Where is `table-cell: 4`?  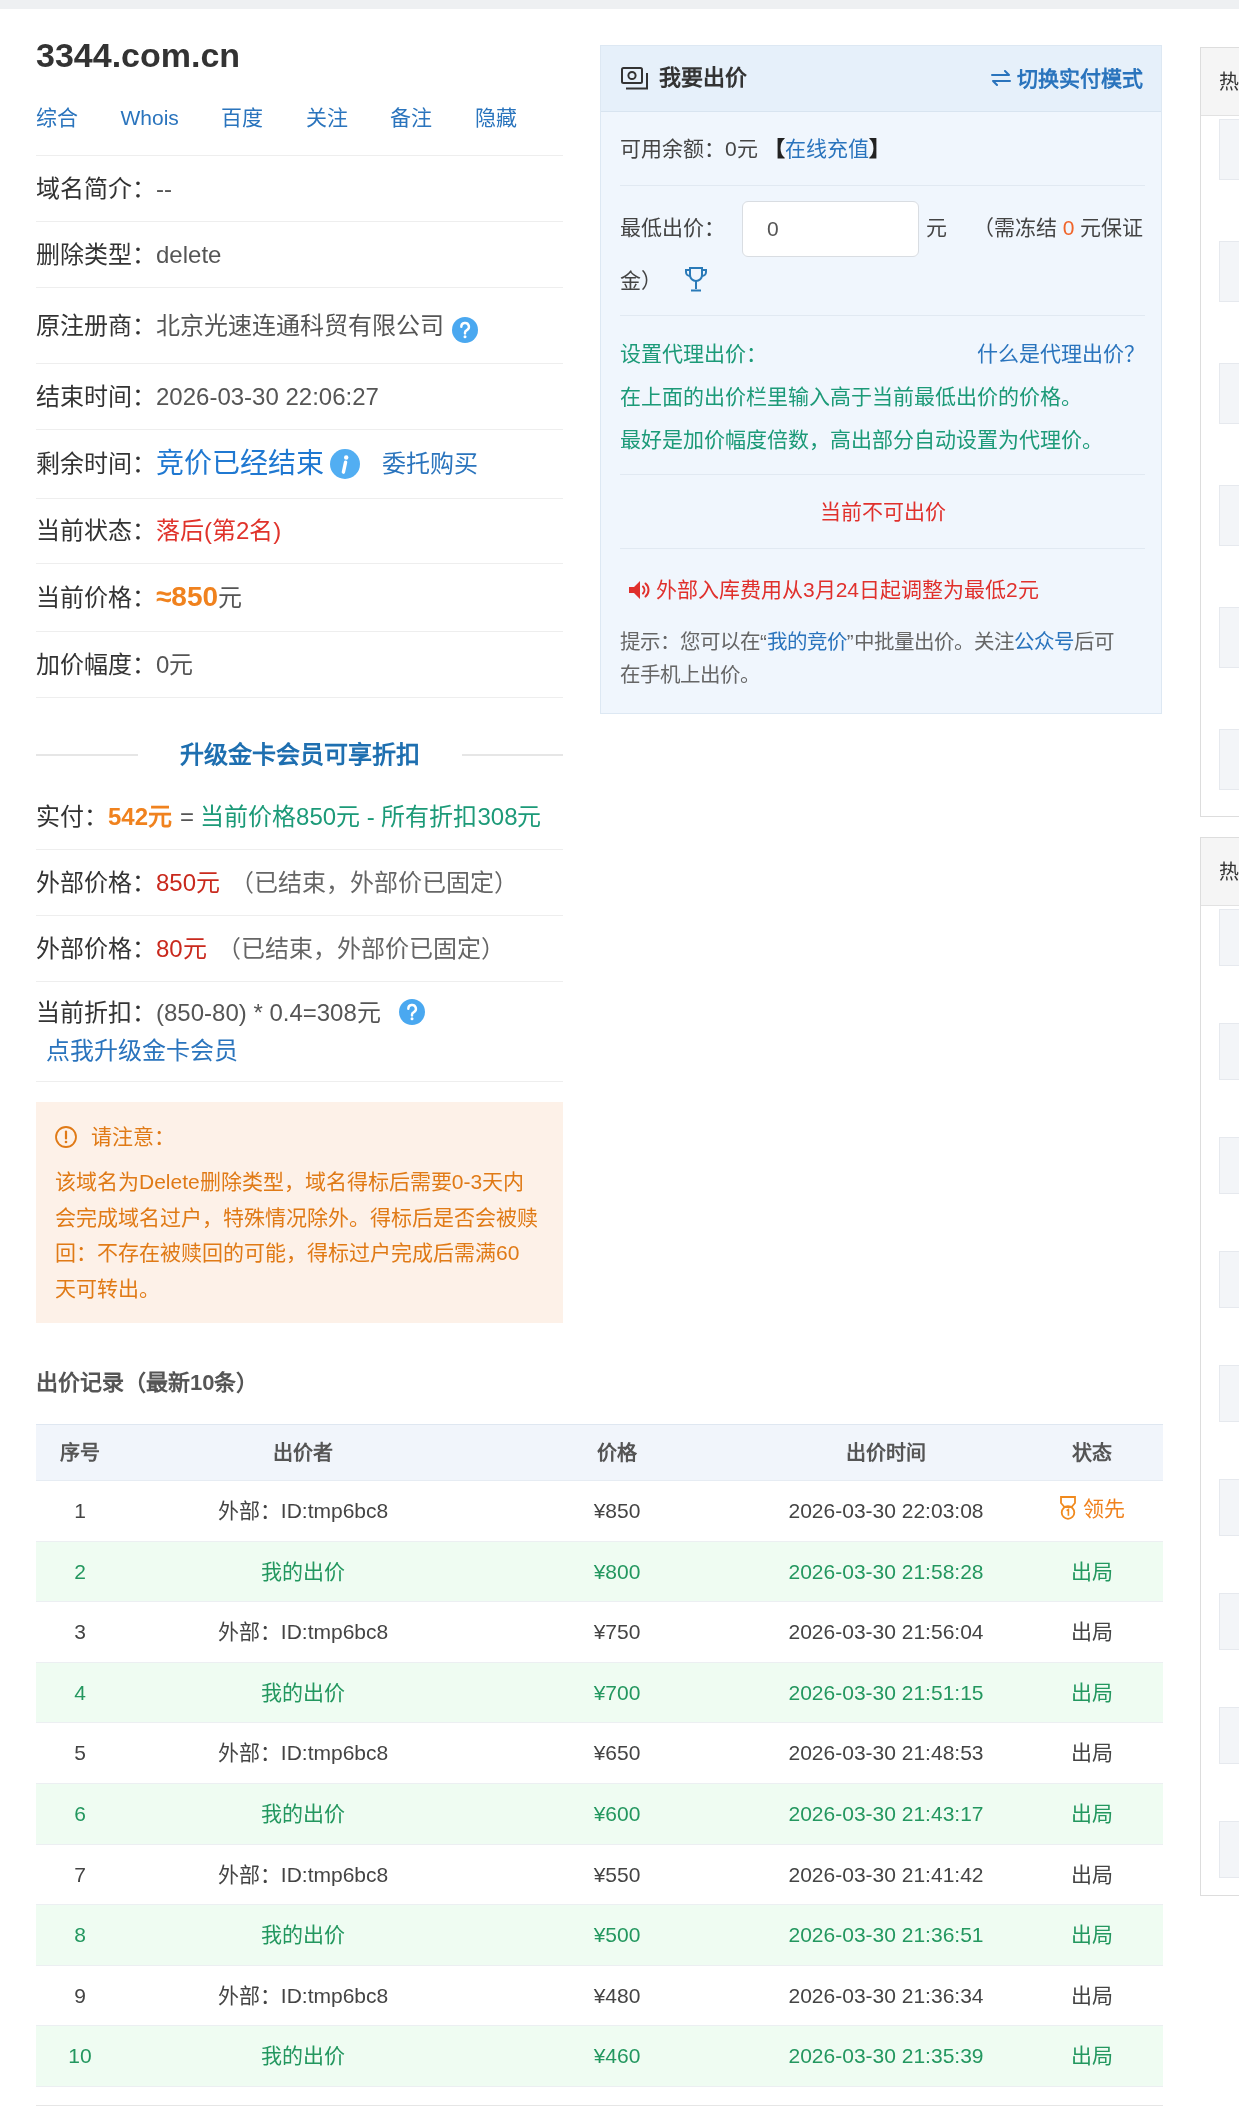 table-cell: 4 is located at coordinates (80, 1692).